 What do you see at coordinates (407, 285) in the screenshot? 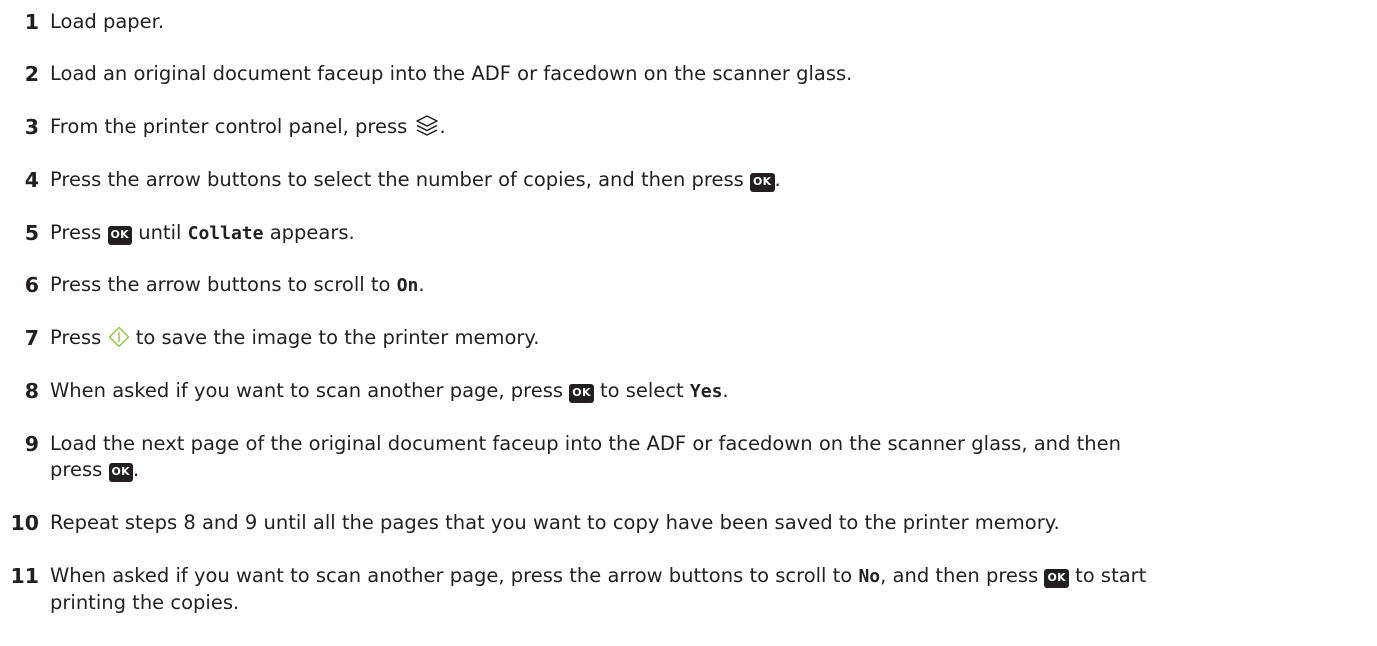
I see `display-text-on: On` at bounding box center [407, 285].